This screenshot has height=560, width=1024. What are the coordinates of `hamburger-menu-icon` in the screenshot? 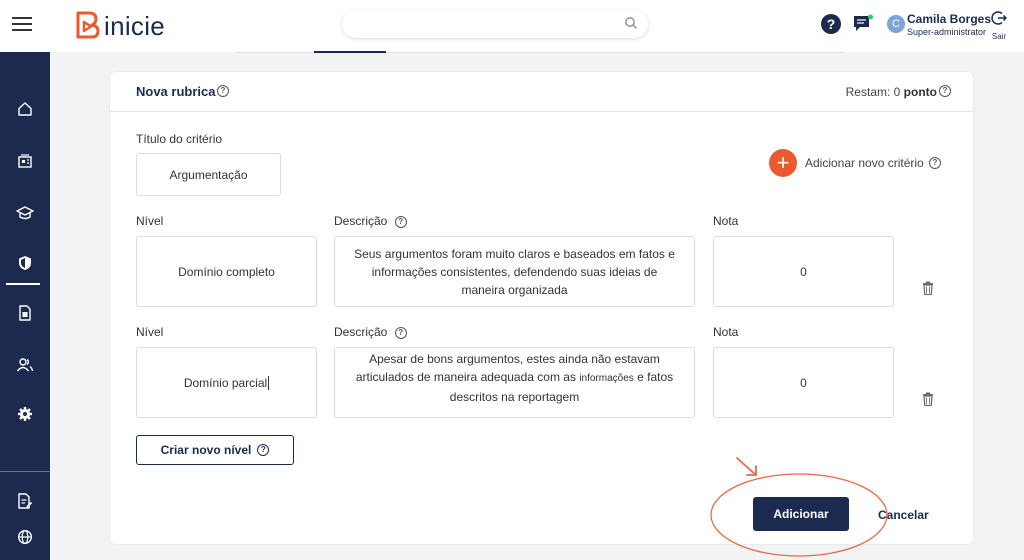 It's located at (22, 23).